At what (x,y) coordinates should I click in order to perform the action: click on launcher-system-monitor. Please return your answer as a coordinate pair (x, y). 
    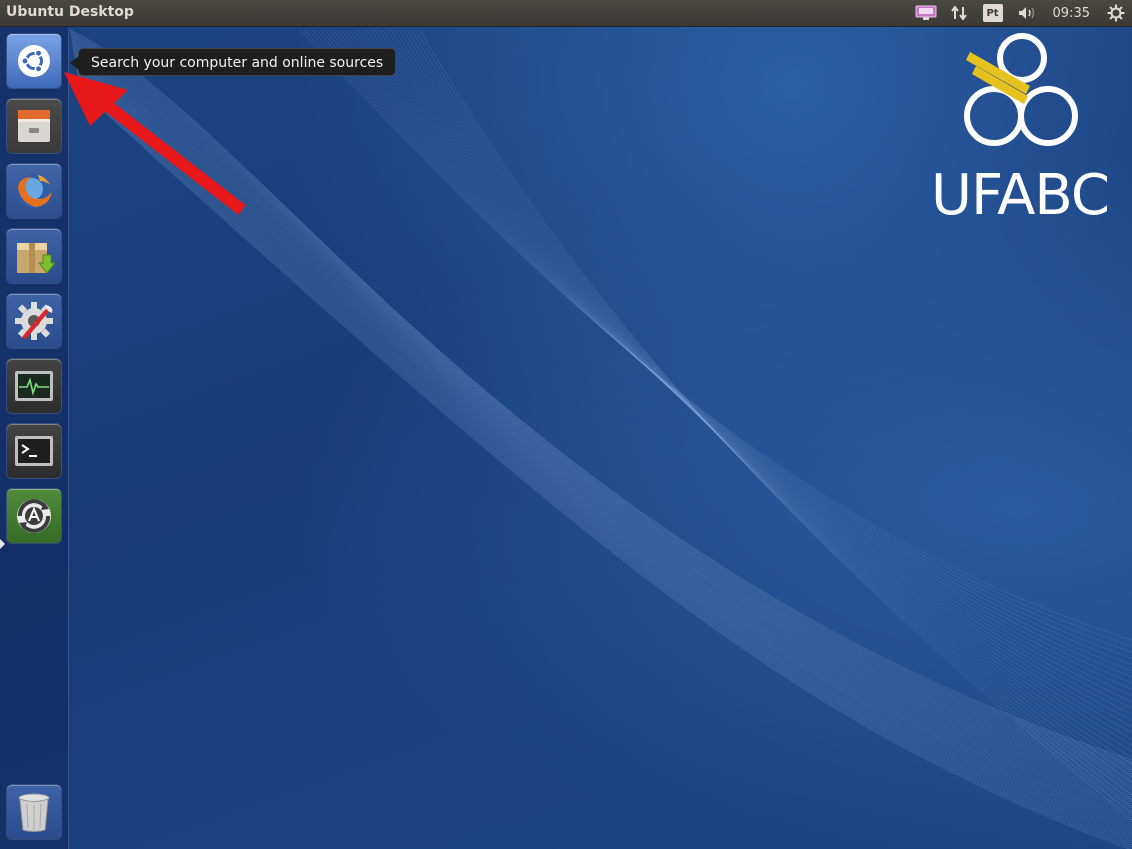
    Looking at the image, I should click on (34, 386).